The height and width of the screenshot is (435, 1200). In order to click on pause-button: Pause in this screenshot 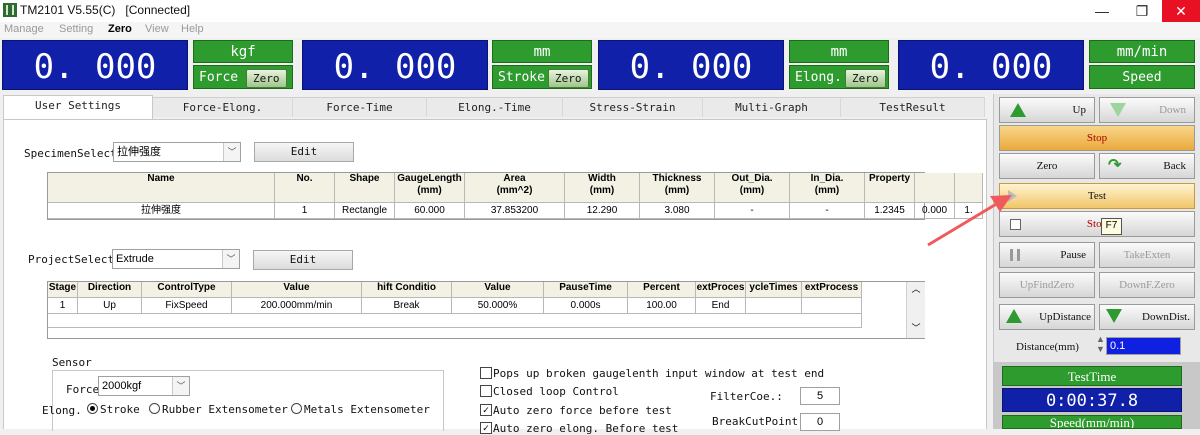, I will do `click(1047, 255)`.